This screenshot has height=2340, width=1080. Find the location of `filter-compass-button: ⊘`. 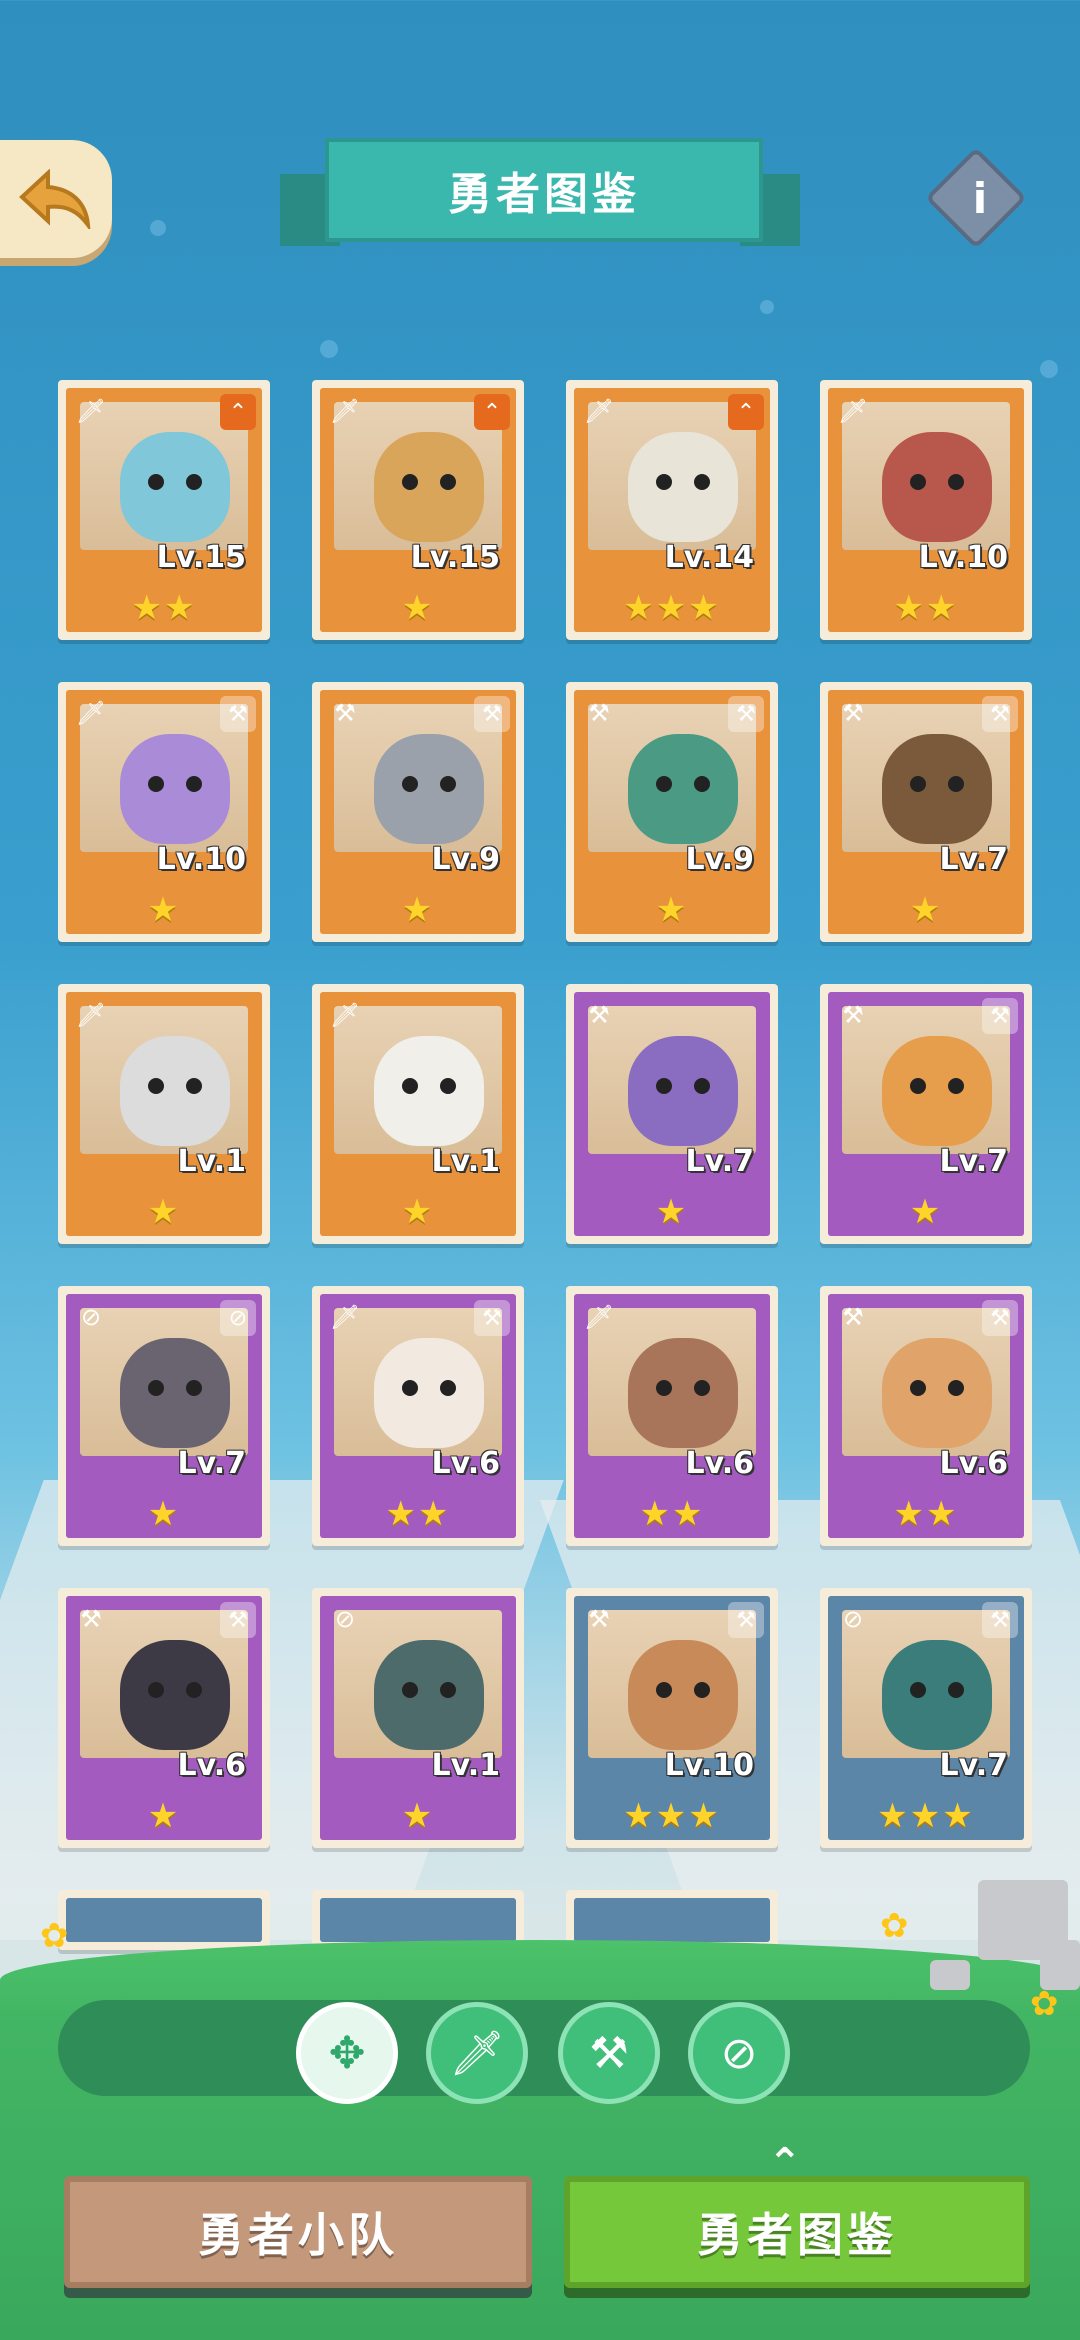

filter-compass-button: ⊘ is located at coordinates (739, 2053).